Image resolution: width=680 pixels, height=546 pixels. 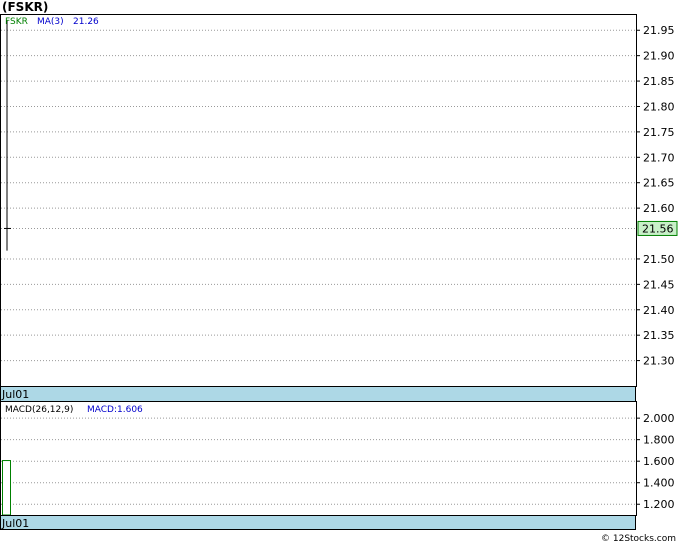 What do you see at coordinates (16, 22) in the screenshot?
I see `legend-fskr: FSKR` at bounding box center [16, 22].